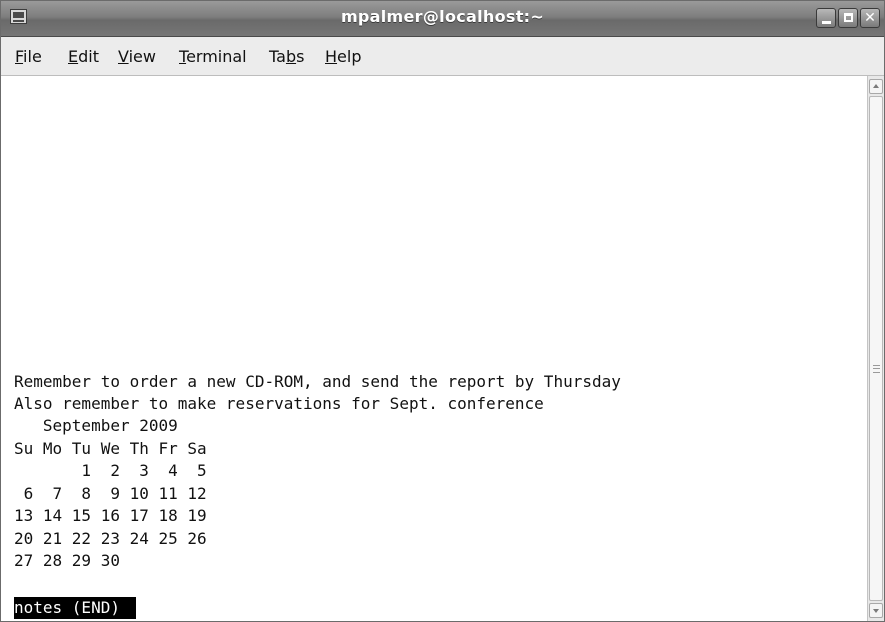 This screenshot has height=622, width=885. I want to click on menu-bar: File Edit View Terminal Tabs Help, so click(442, 56).